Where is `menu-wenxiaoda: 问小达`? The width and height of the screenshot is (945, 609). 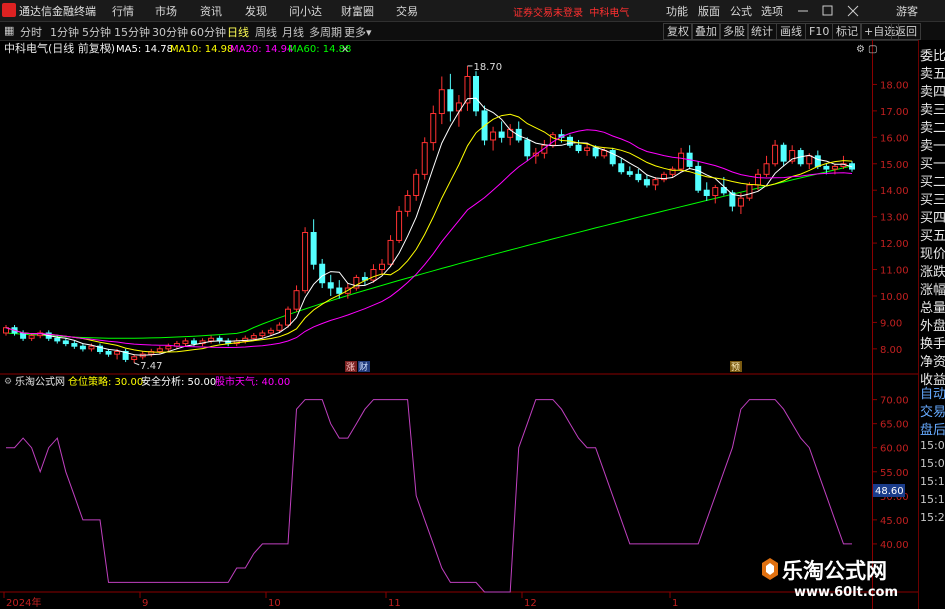
menu-wenxiaoda: 问小达 is located at coordinates (305, 11).